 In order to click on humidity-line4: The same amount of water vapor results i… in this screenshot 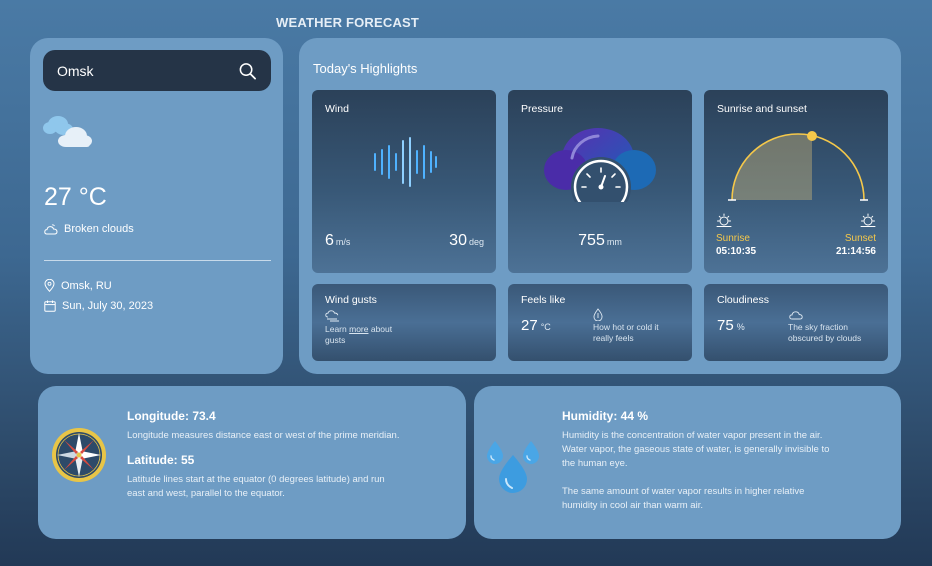, I will do `click(683, 491)`.